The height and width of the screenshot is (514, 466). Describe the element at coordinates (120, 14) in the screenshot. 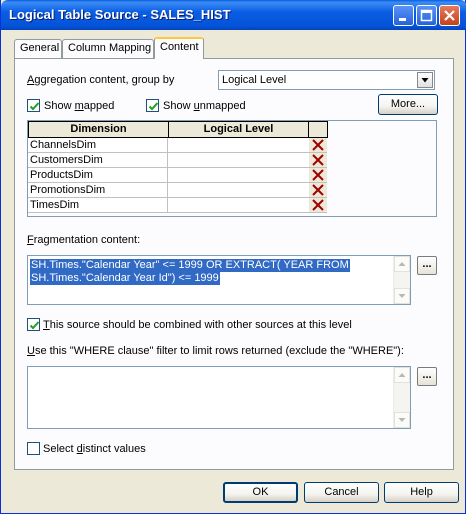

I see `window-title: Logical Table Source - SALES_HIST` at that location.